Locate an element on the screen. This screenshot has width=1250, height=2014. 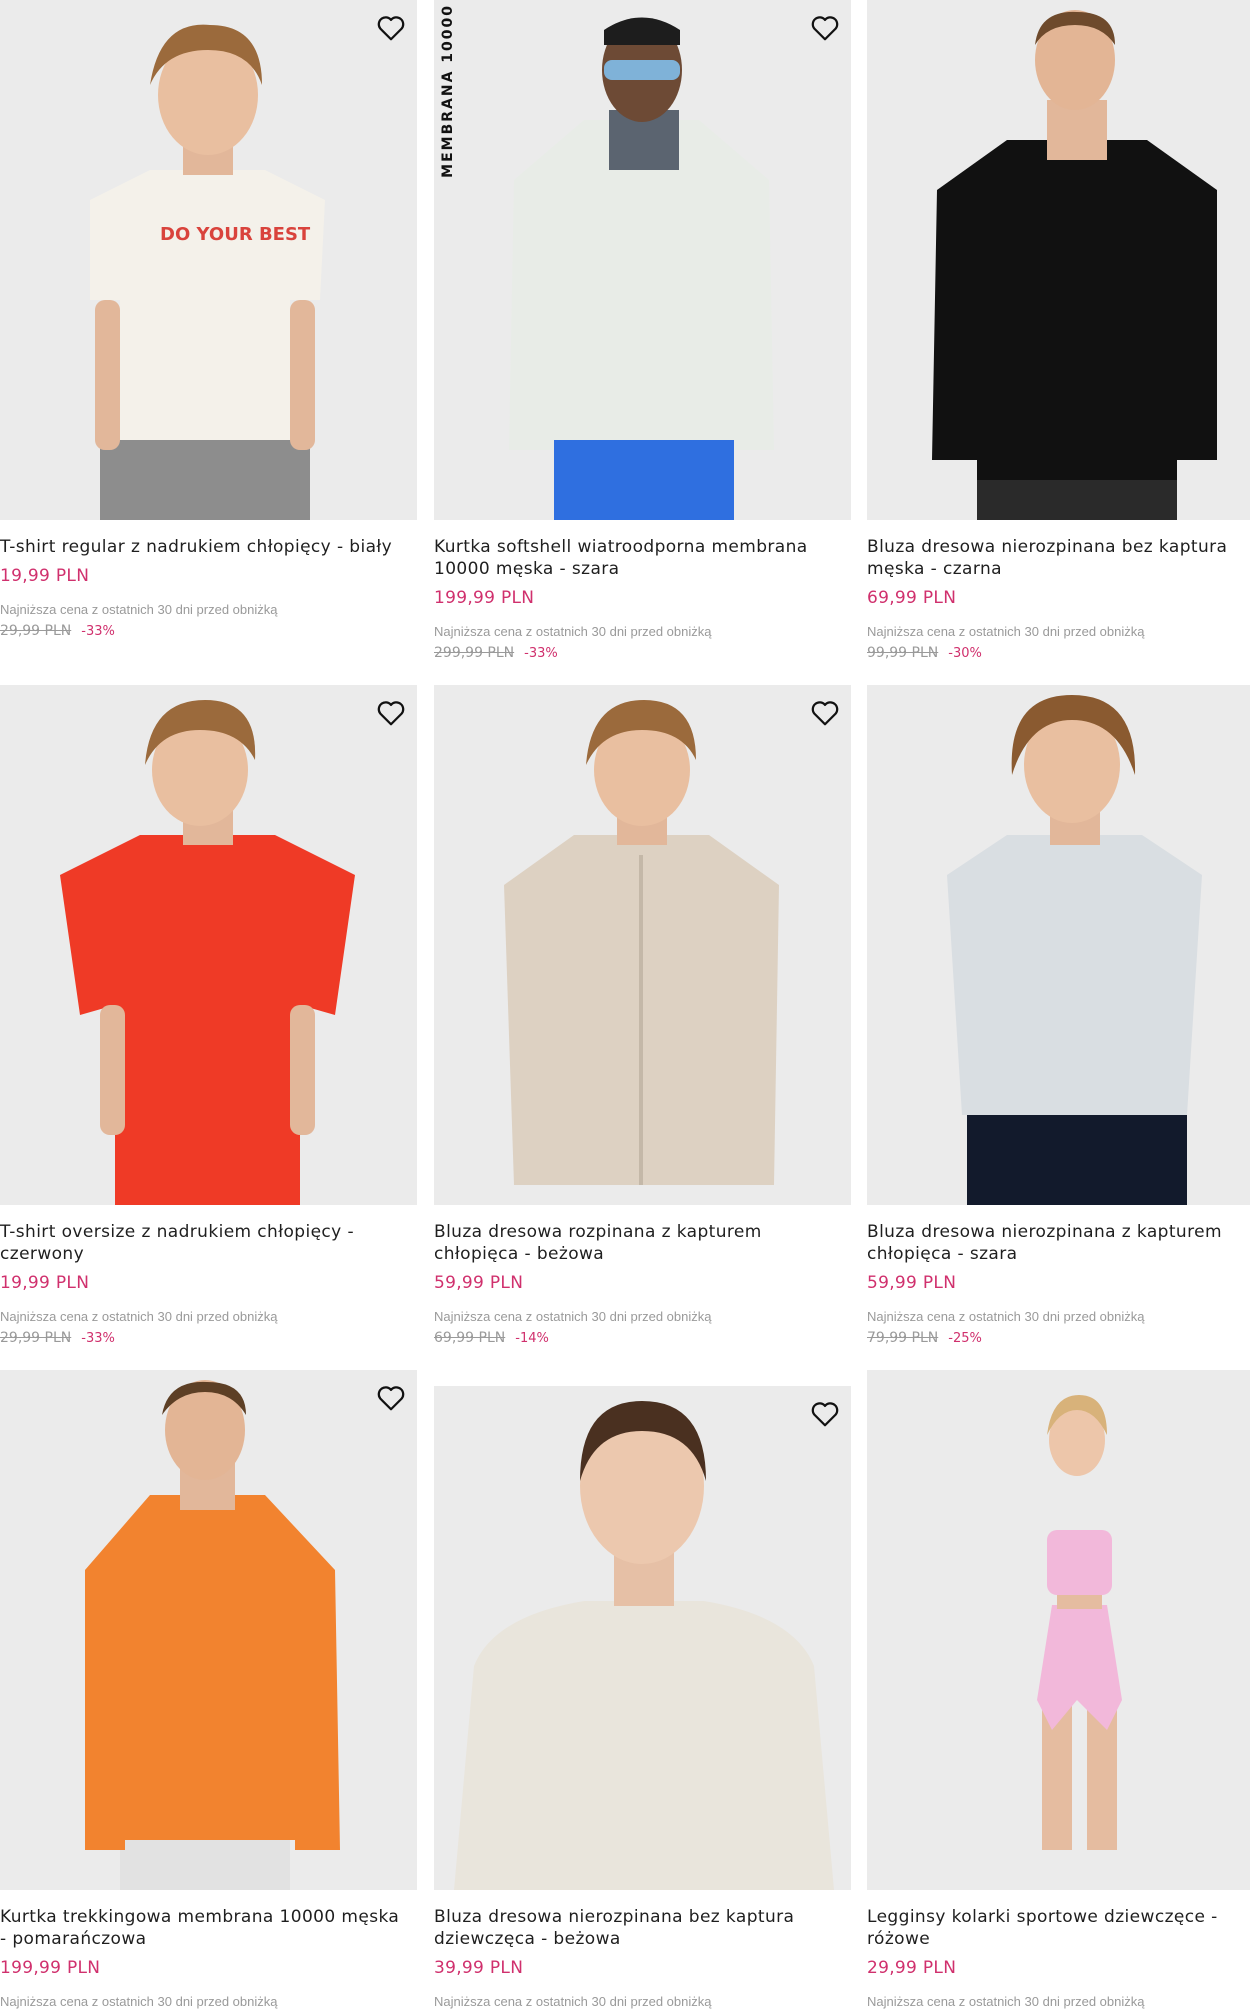
product-price: 29,99 PLN is located at coordinates (912, 1968).